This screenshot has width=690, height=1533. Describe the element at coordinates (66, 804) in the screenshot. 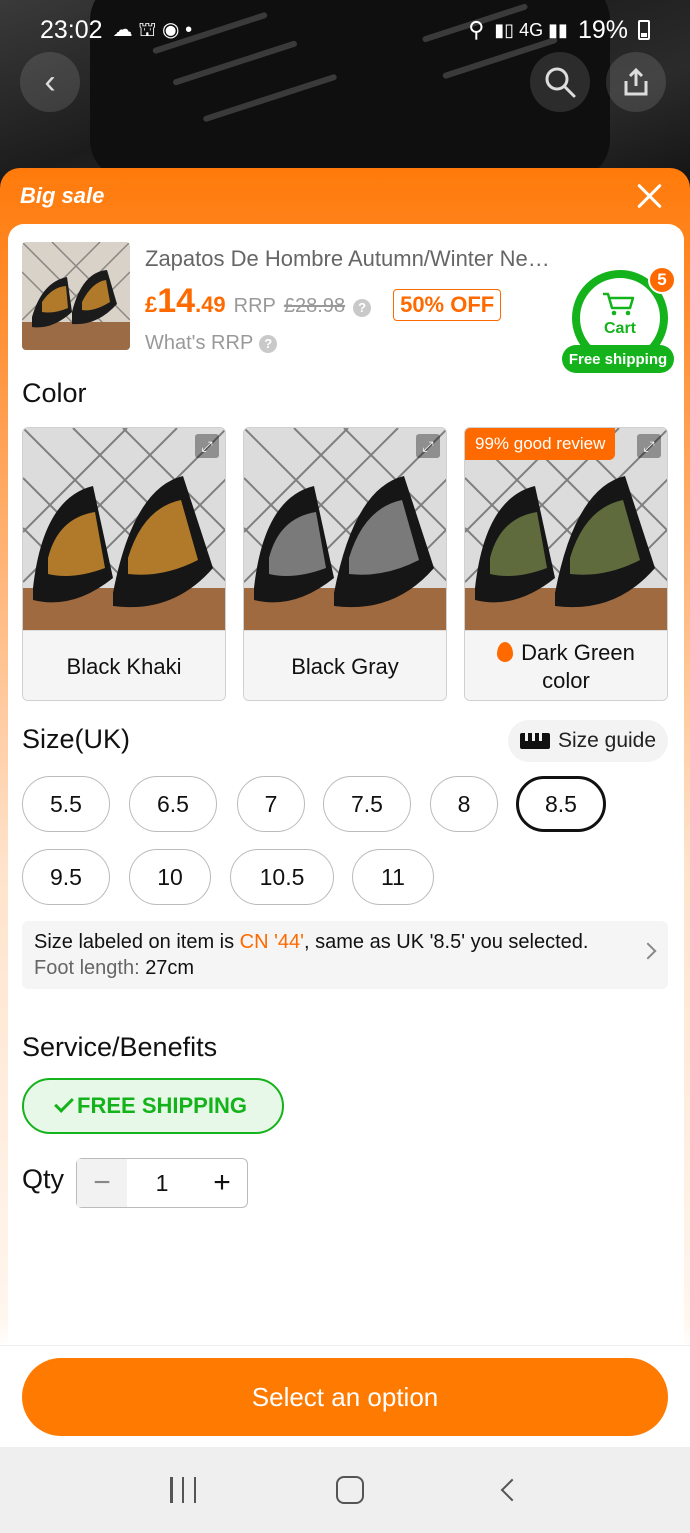

I see `size-option: 5.5` at that location.